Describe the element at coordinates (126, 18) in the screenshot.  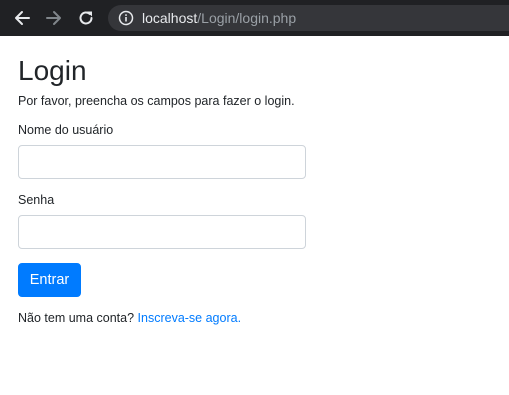
I see `info-icon` at that location.